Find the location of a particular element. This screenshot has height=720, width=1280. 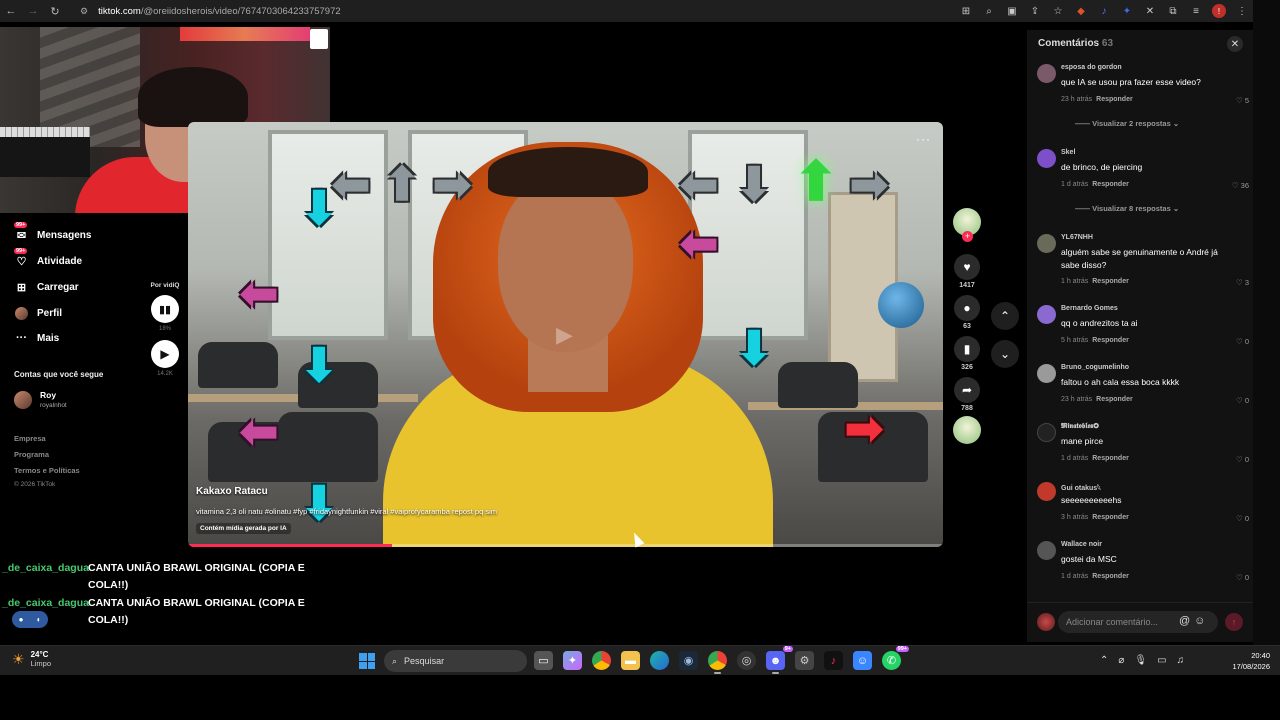

steam-icon: ◉ is located at coordinates (688, 660).